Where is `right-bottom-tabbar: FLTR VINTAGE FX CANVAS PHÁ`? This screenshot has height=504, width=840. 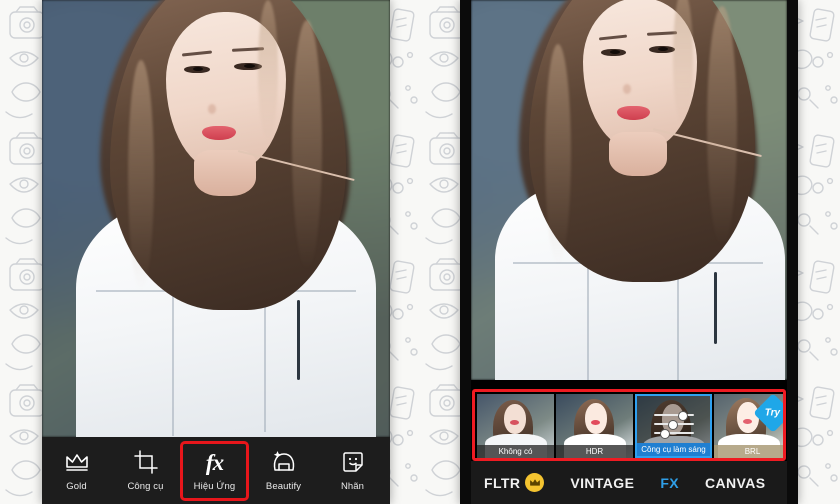 right-bottom-tabbar: FLTR VINTAGE FX CANVAS PHÁ is located at coordinates (629, 482).